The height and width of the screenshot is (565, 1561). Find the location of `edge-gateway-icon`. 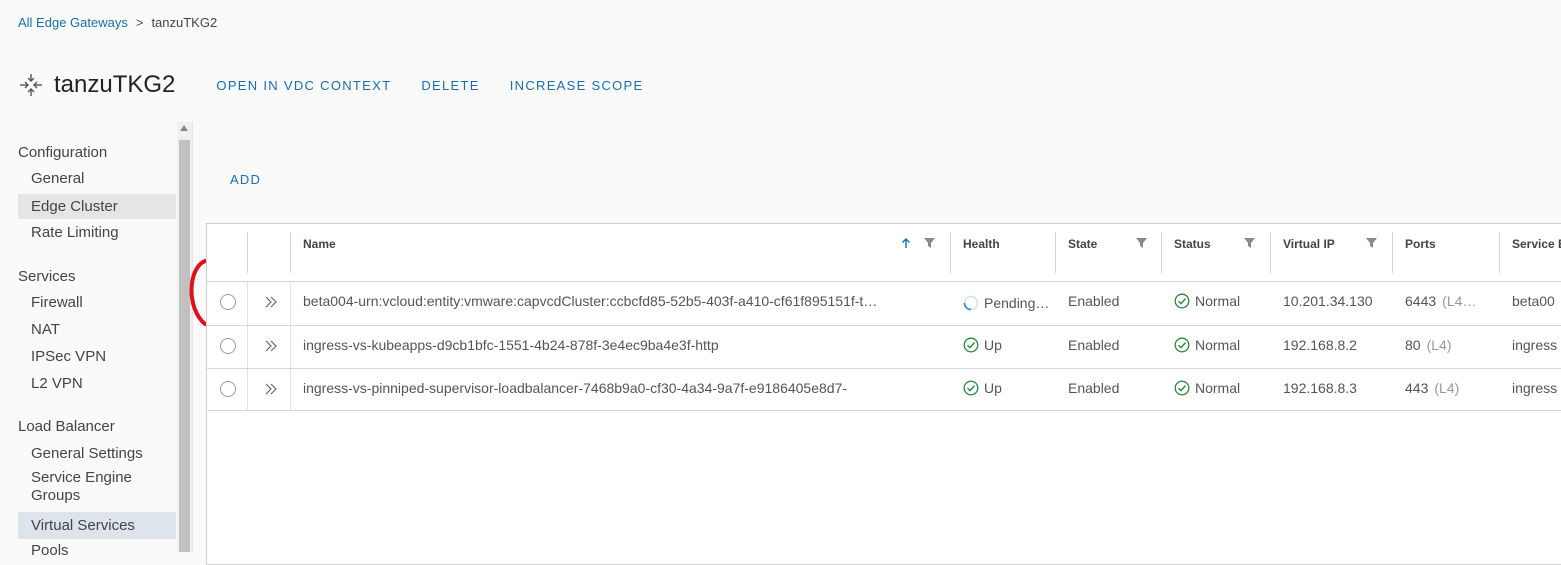

edge-gateway-icon is located at coordinates (31, 85).